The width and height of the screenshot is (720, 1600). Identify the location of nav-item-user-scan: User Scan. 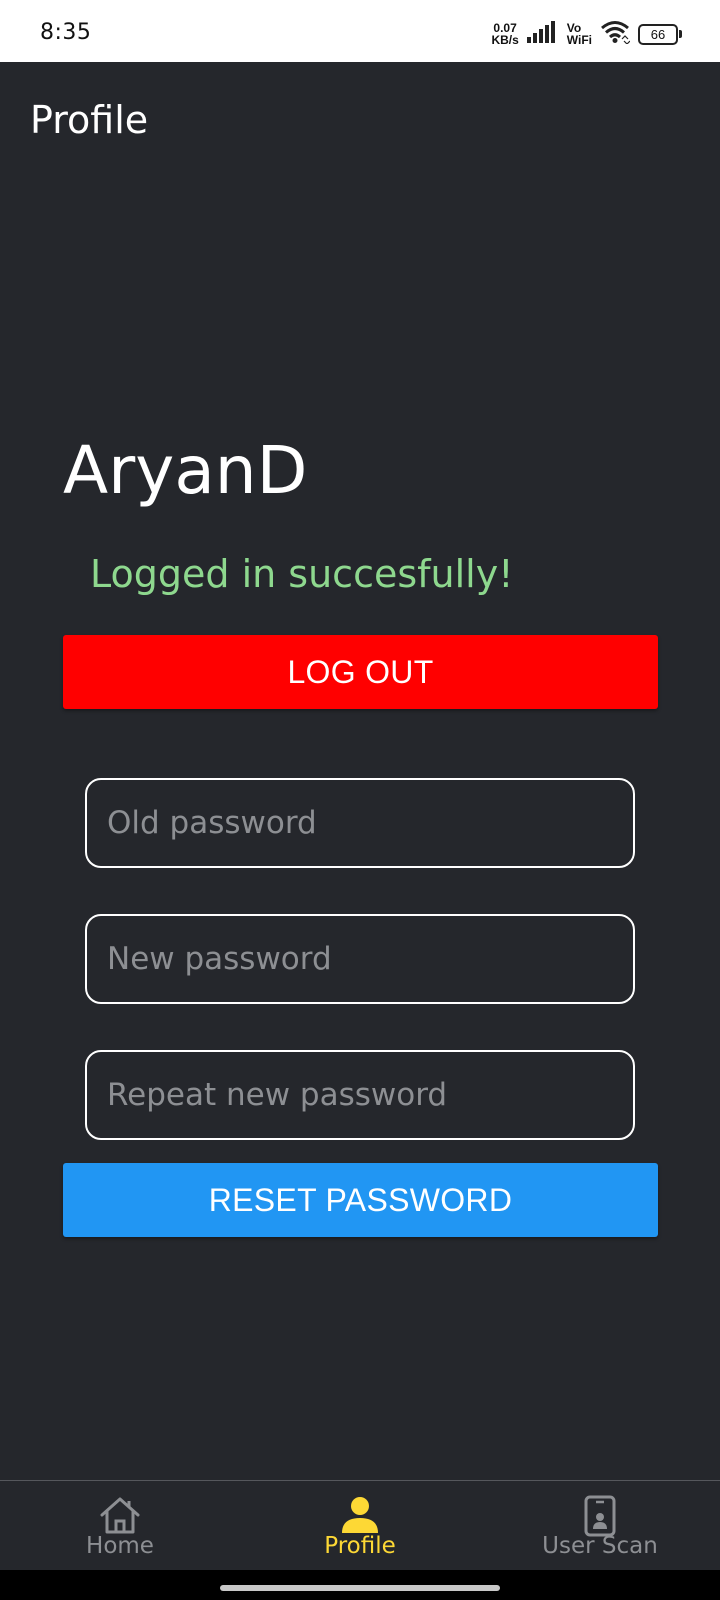
(600, 1526).